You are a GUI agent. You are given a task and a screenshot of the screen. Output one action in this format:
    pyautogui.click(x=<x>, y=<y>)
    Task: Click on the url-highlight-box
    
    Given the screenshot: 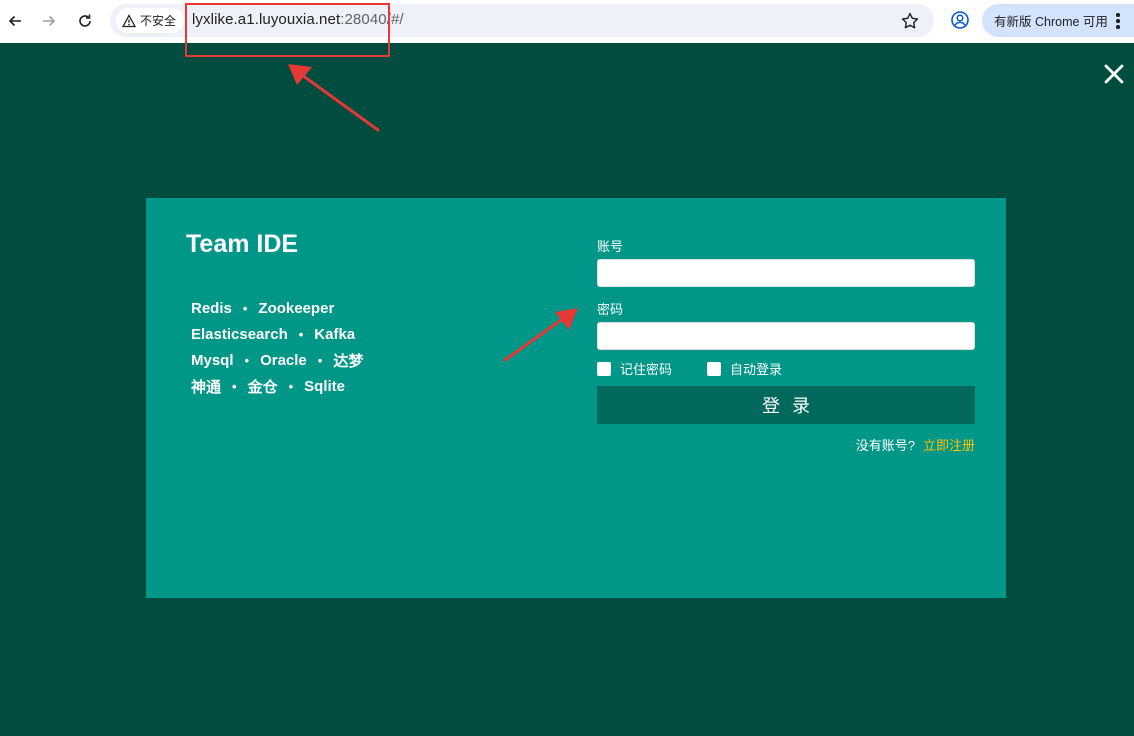 What is the action you would take?
    pyautogui.click(x=287, y=30)
    